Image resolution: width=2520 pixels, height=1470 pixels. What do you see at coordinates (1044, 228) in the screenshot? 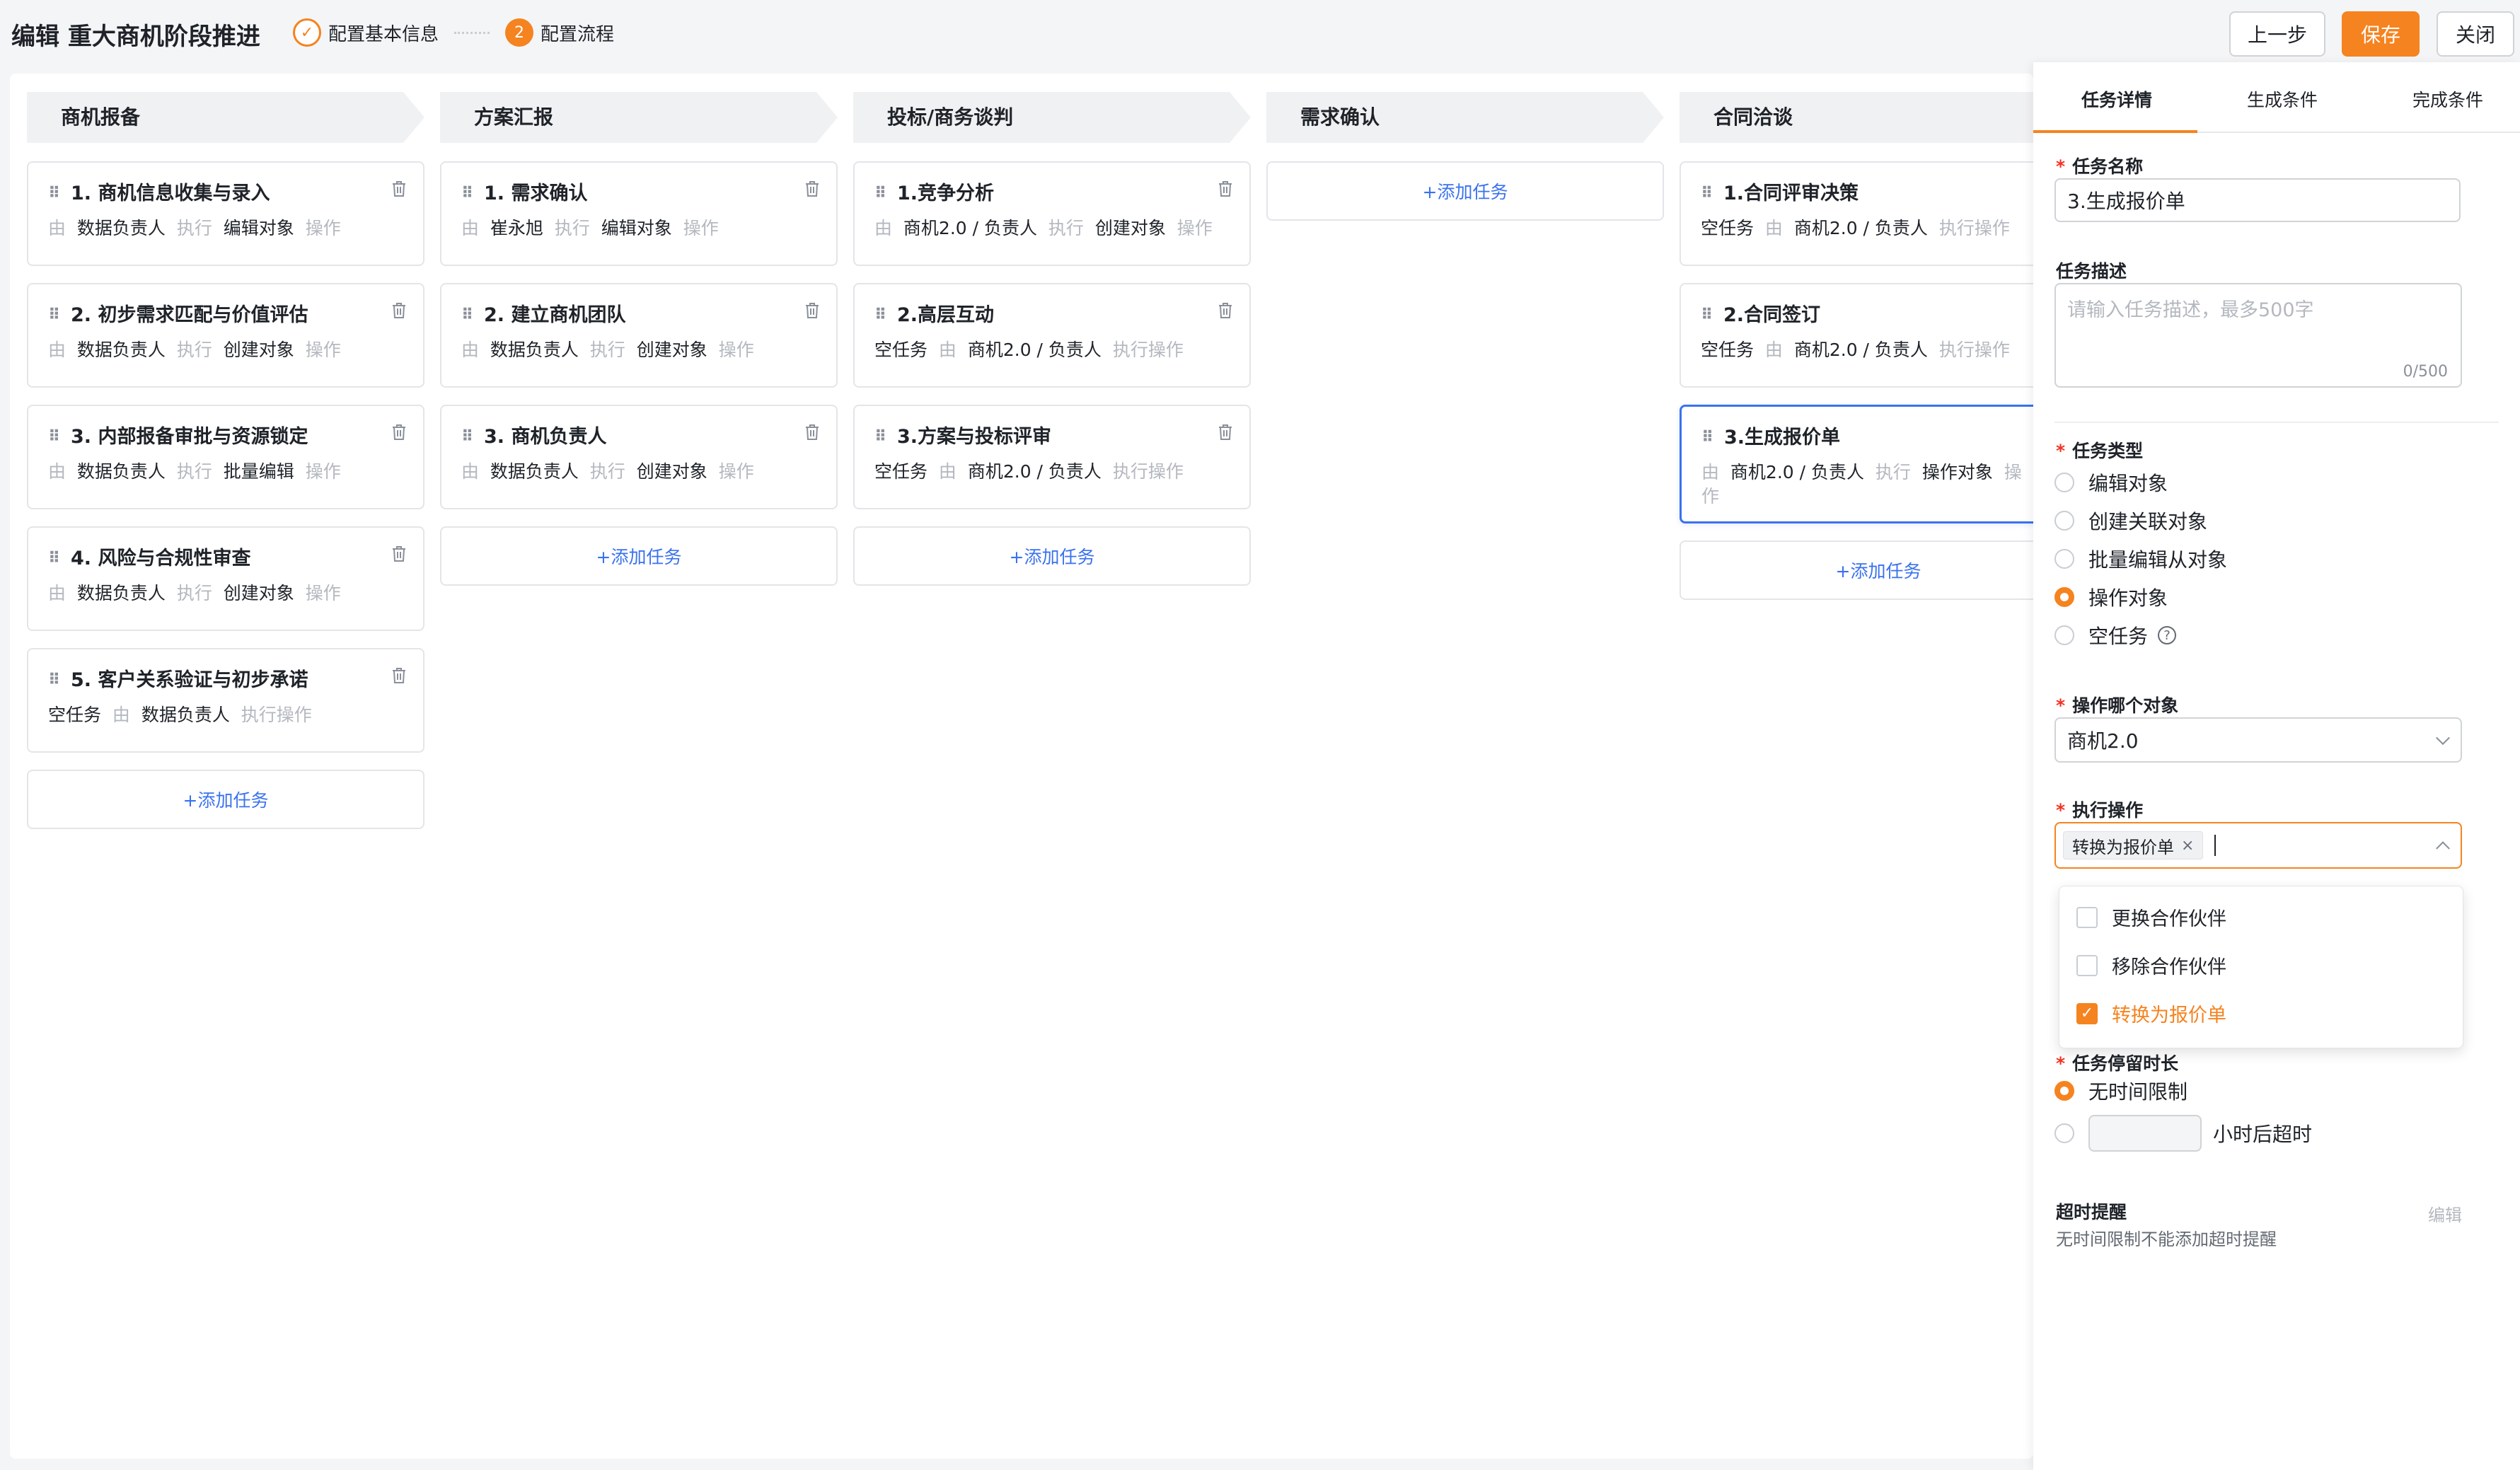
I see `task-card-meta: 由 商机2.0 / 负责人 执行 创建对象 操作` at bounding box center [1044, 228].